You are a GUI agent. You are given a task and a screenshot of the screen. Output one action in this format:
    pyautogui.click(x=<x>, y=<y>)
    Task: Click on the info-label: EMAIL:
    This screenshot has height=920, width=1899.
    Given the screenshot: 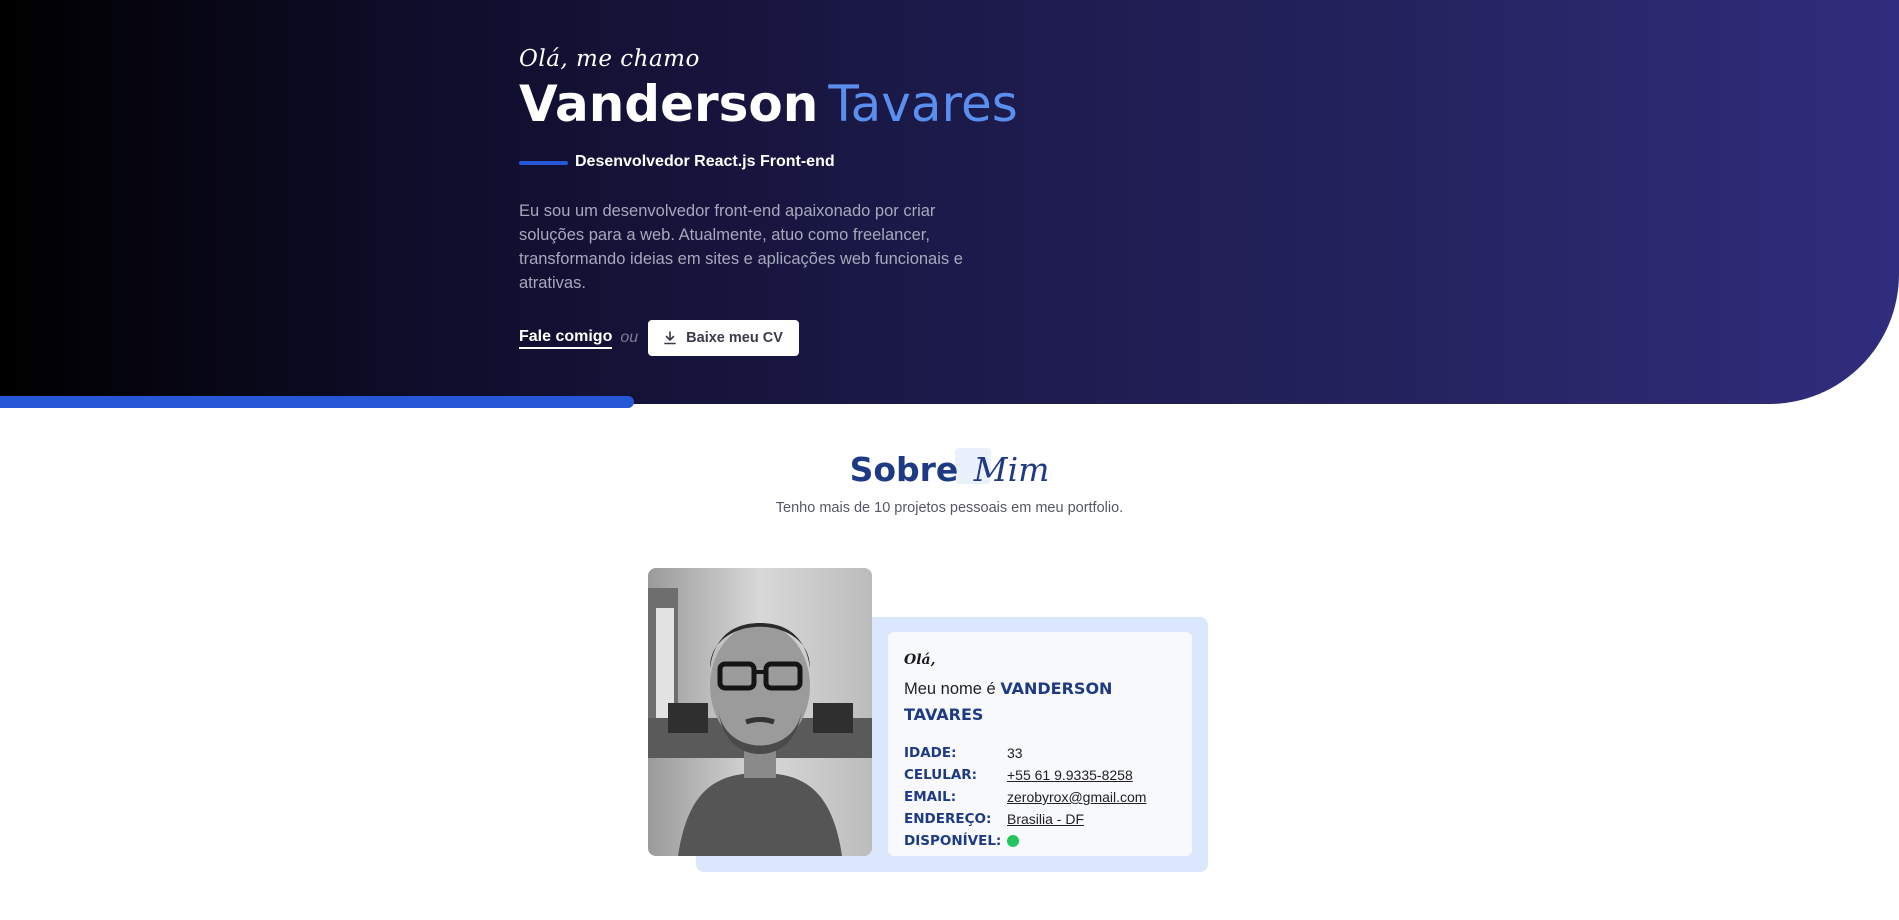 What is the action you would take?
    pyautogui.click(x=930, y=797)
    